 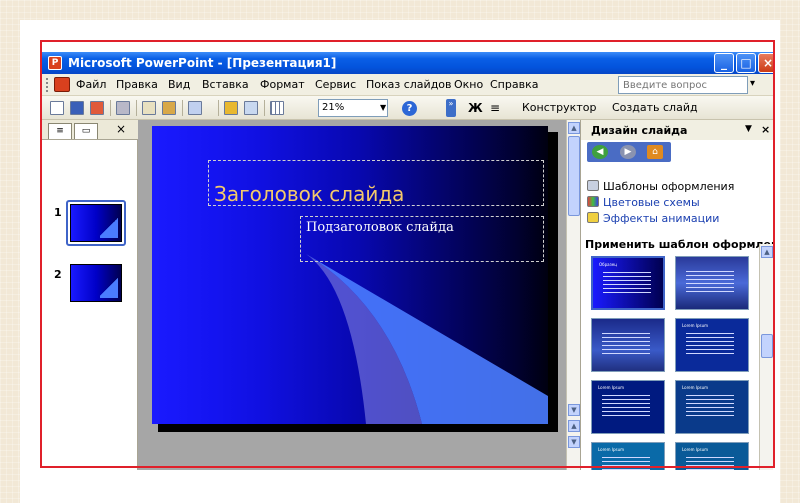 I want to click on standard-toolbar: 21% ▼ ? » Ж ≡ Конструктор Создать слайд, so click(x=407, y=108).